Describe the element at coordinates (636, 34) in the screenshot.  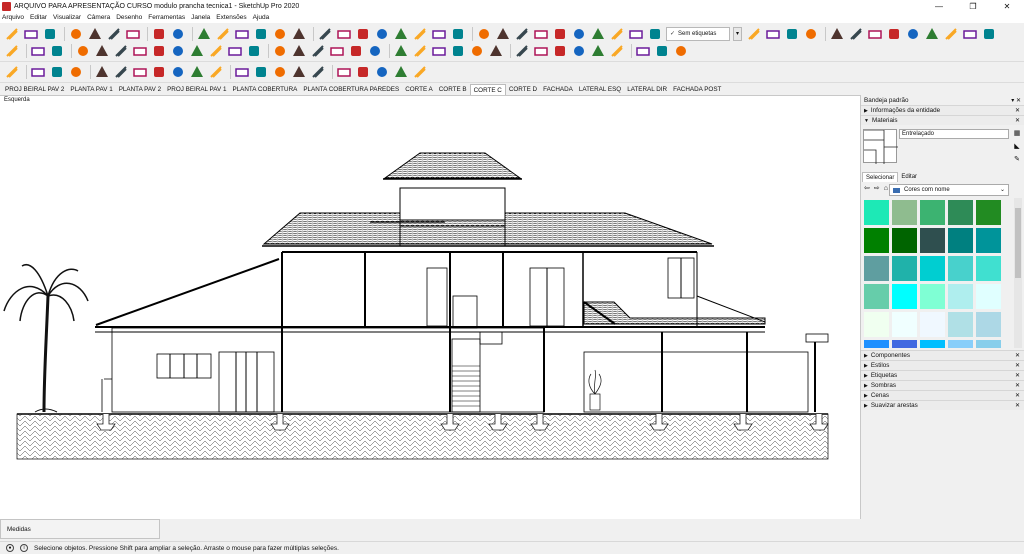
I see `eye-icon` at that location.